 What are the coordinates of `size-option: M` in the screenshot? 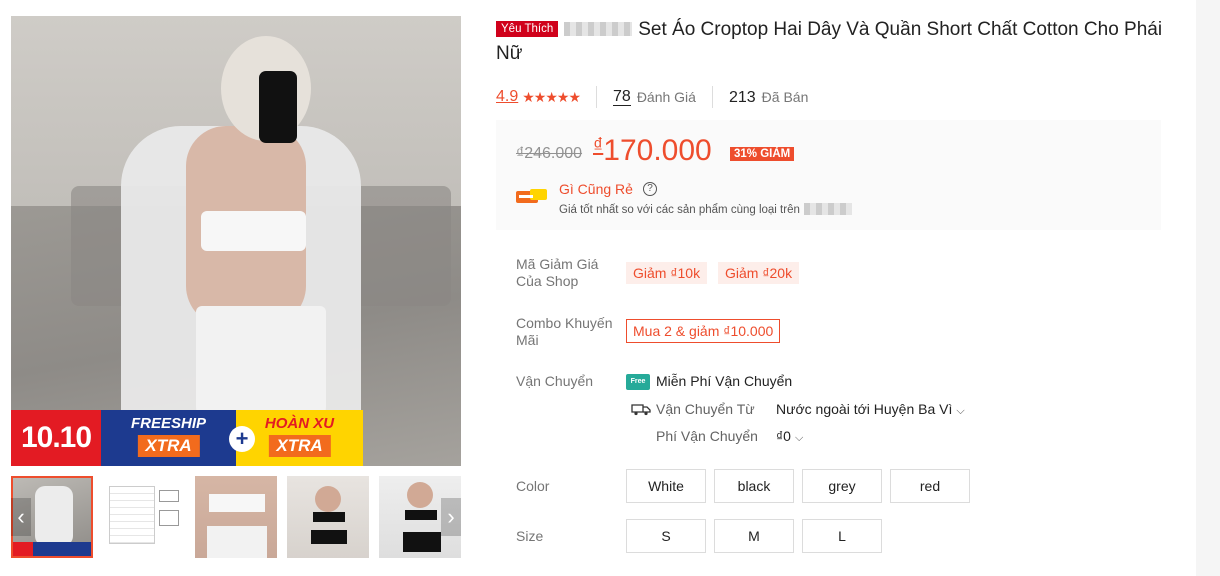 It's located at (754, 536).